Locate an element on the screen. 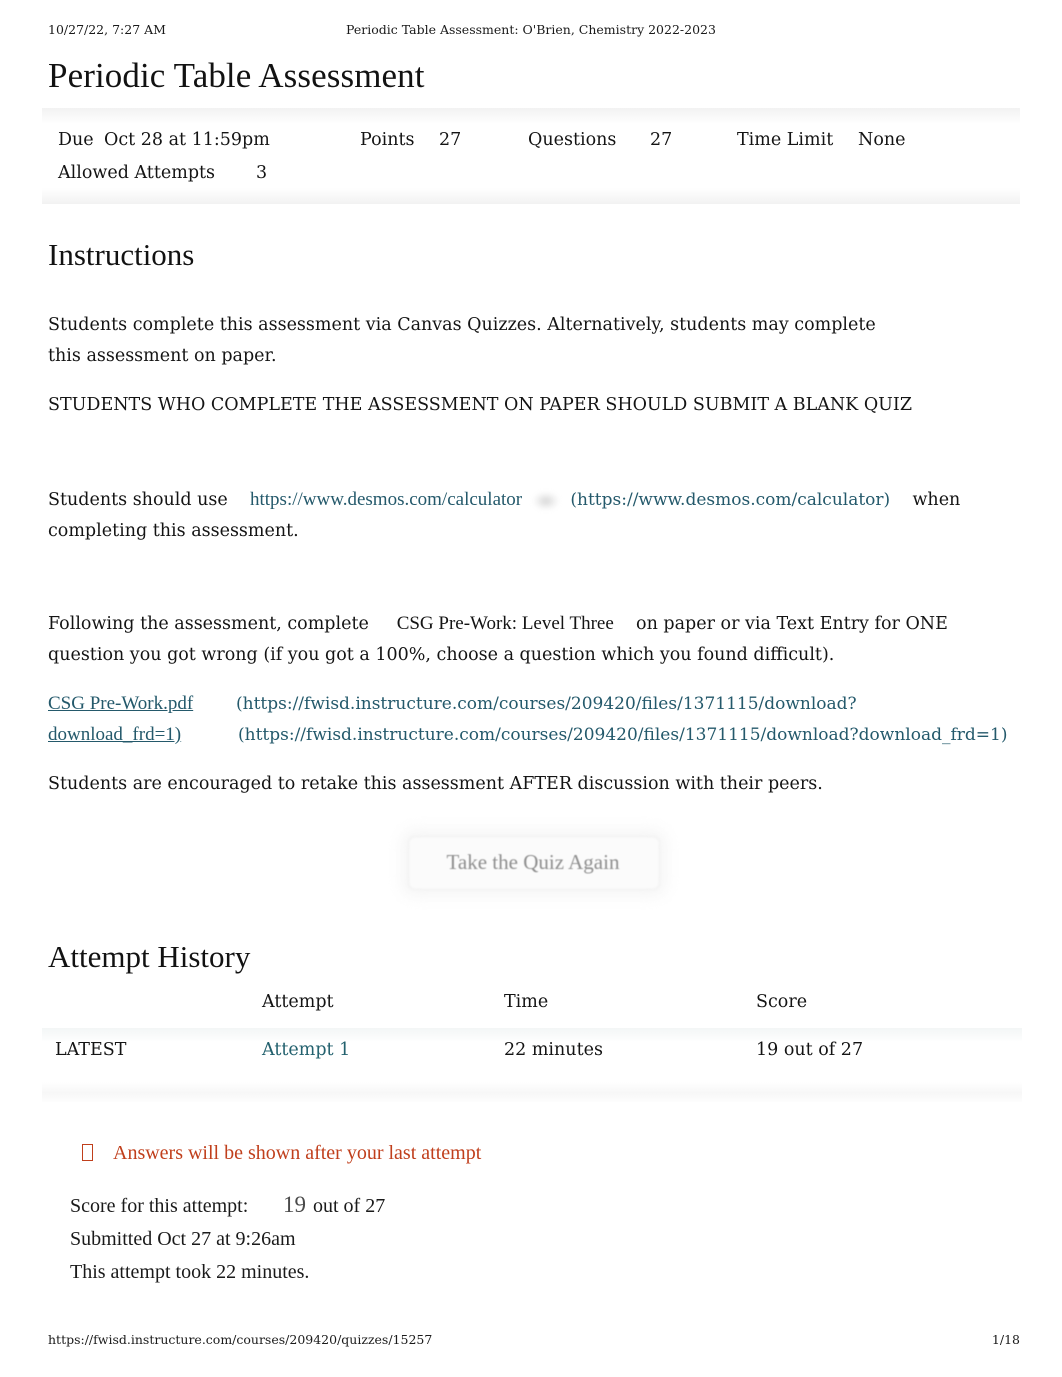  prework-sentence-lead: Following the assessment, complete is located at coordinates (208, 624).